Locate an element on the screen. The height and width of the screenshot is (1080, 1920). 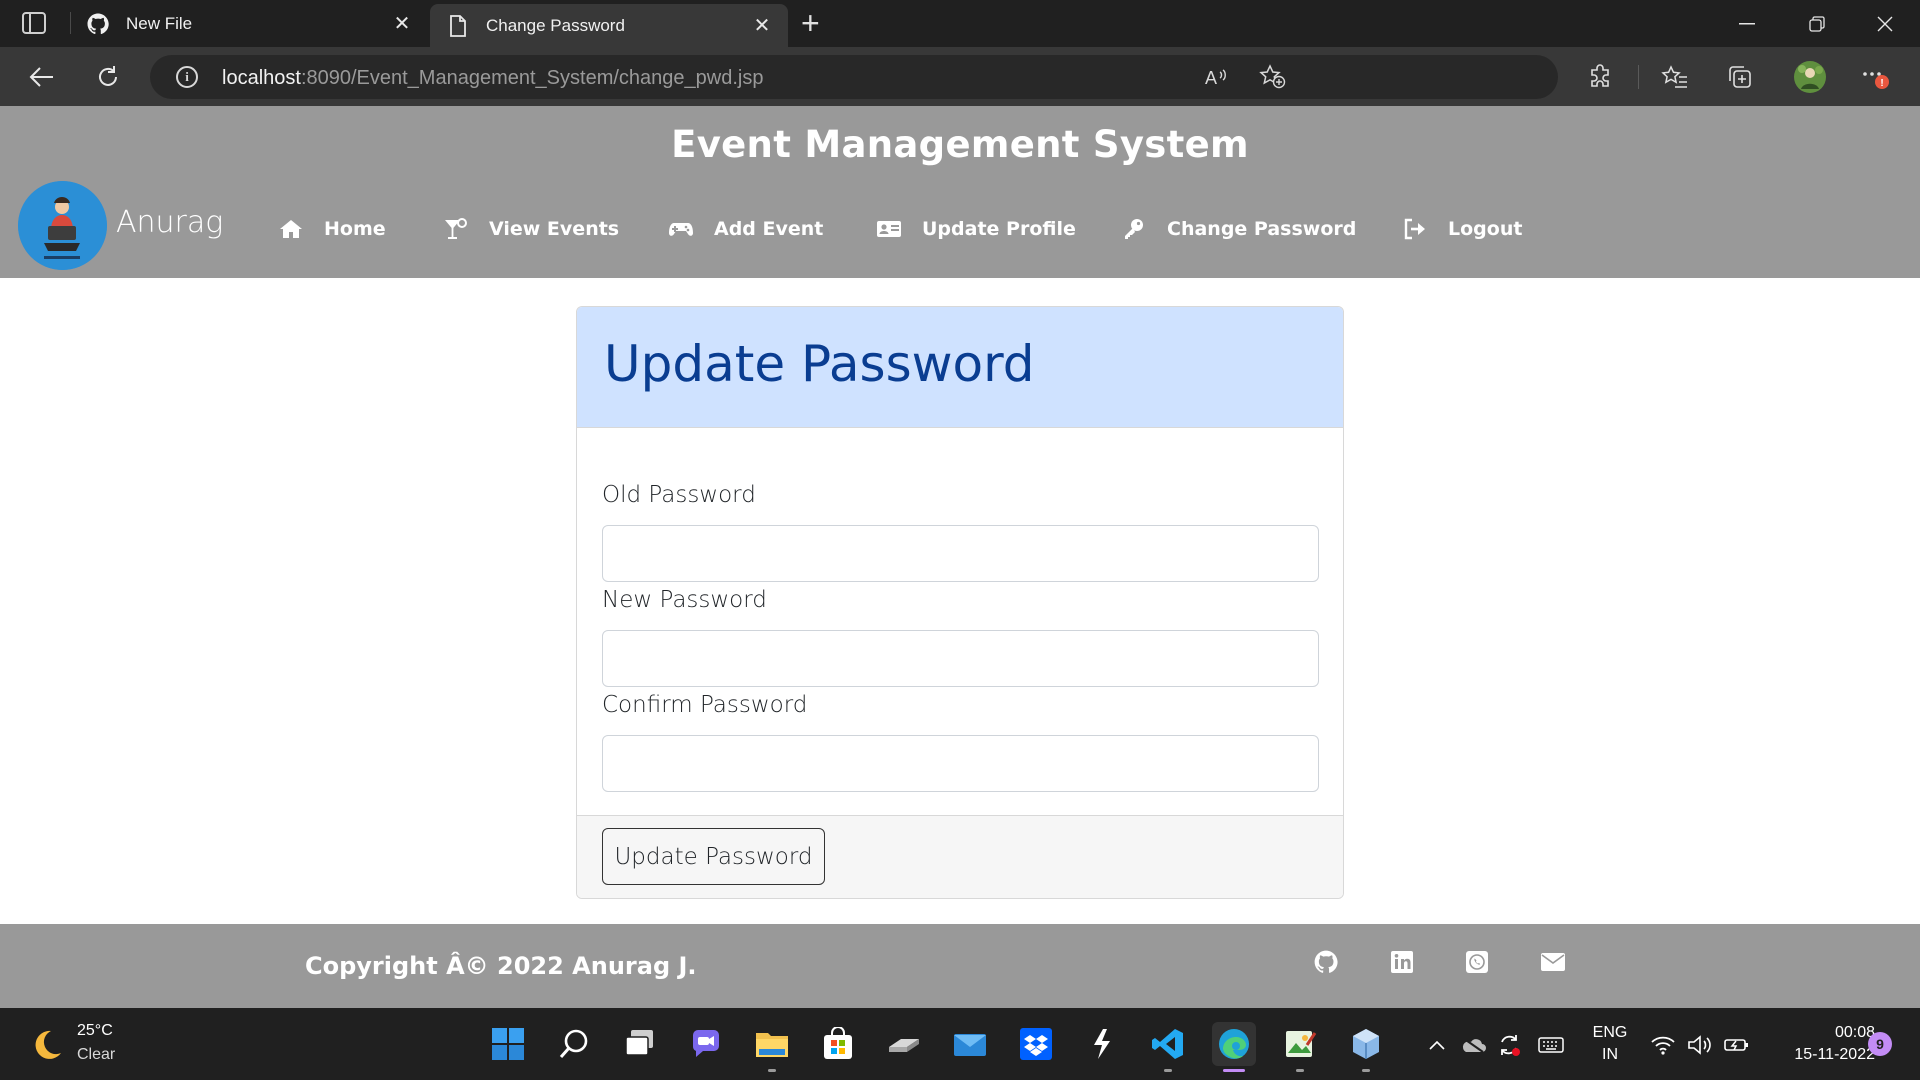
nav-logout: Logout is located at coordinates (1462, 229).